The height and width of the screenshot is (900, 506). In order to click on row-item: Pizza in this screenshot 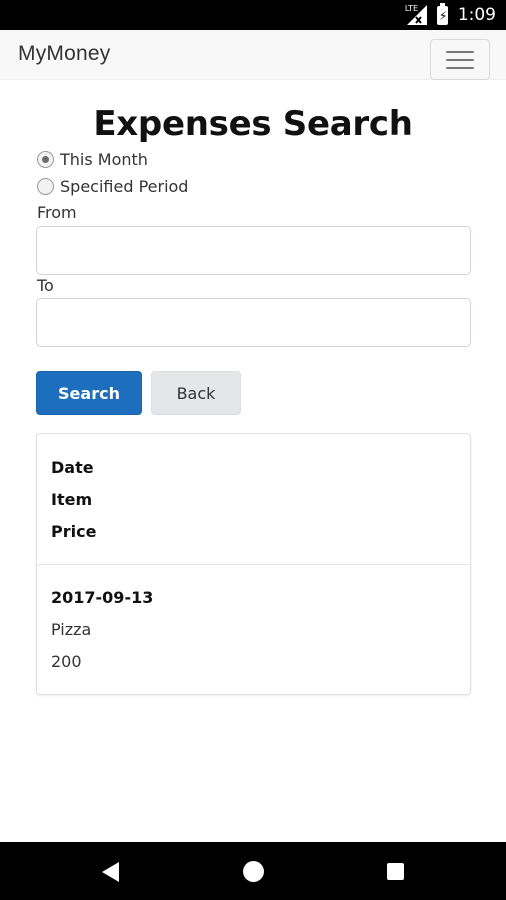, I will do `click(71, 629)`.